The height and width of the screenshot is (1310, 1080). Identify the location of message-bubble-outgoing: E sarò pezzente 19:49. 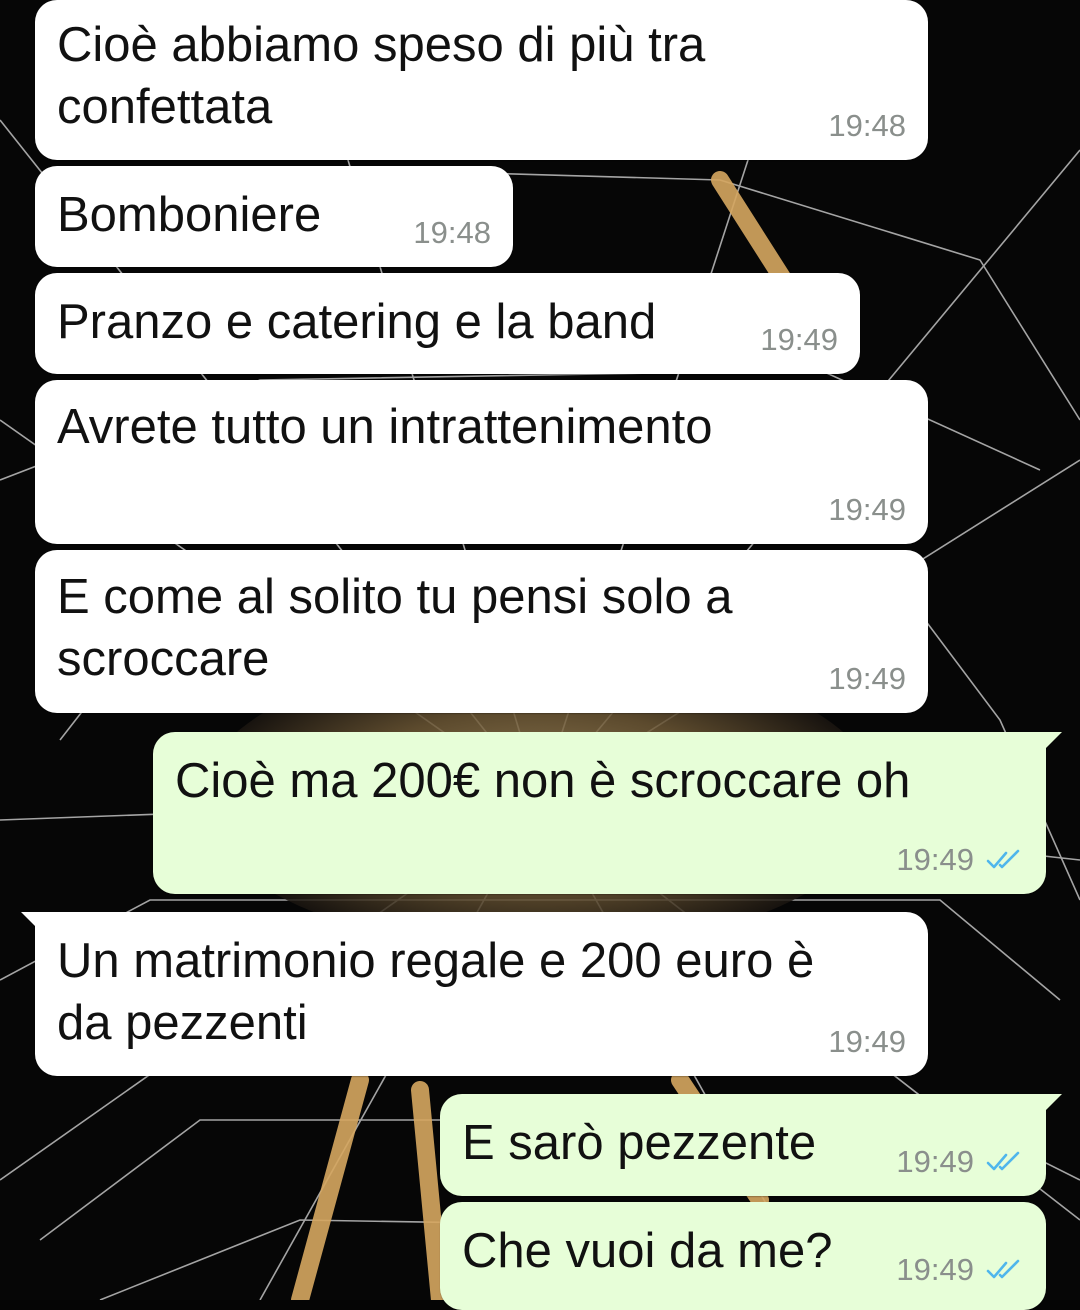
(751, 1145).